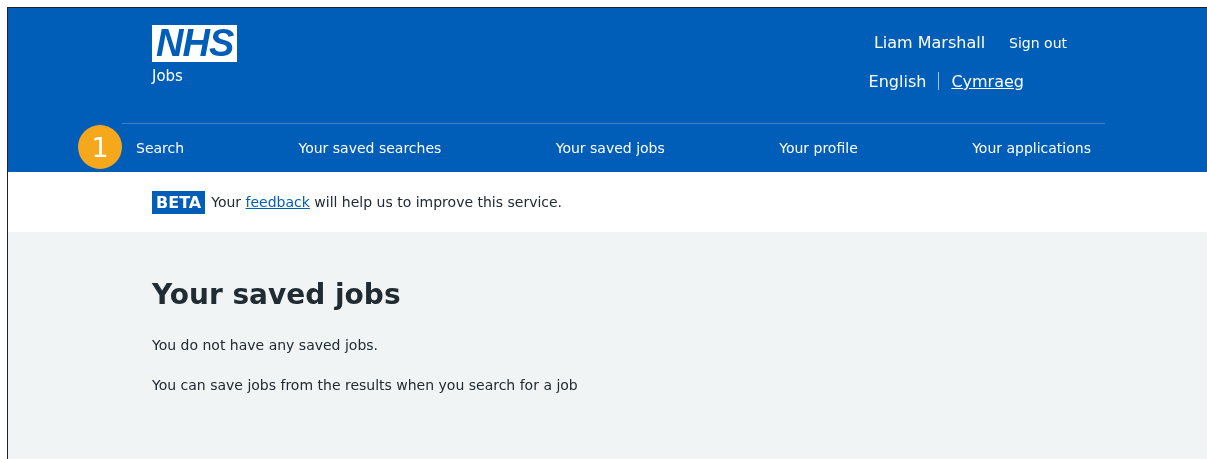  I want to click on sign-out-link: Sign out, so click(1038, 42).